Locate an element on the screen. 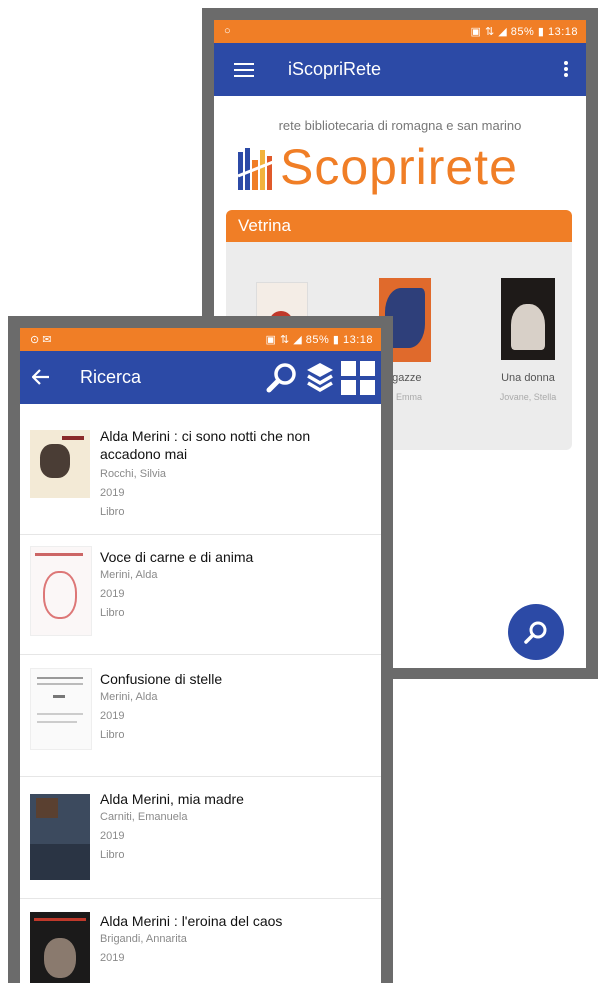 Image resolution: width=602 pixels, height=983 pixels. menu-icon is located at coordinates (244, 70).